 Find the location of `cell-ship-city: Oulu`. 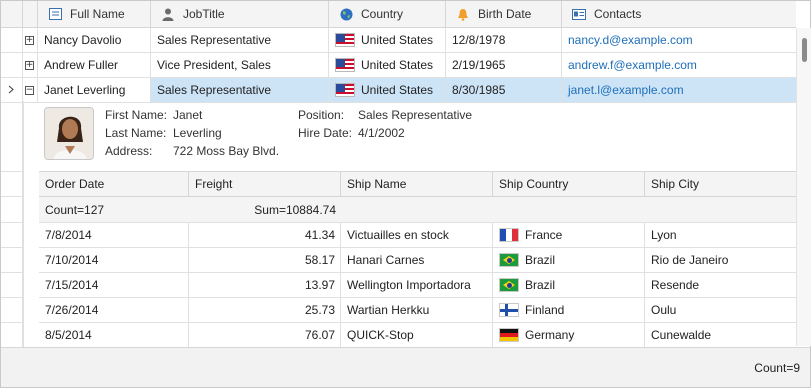

cell-ship-city: Oulu is located at coordinates (721, 310).